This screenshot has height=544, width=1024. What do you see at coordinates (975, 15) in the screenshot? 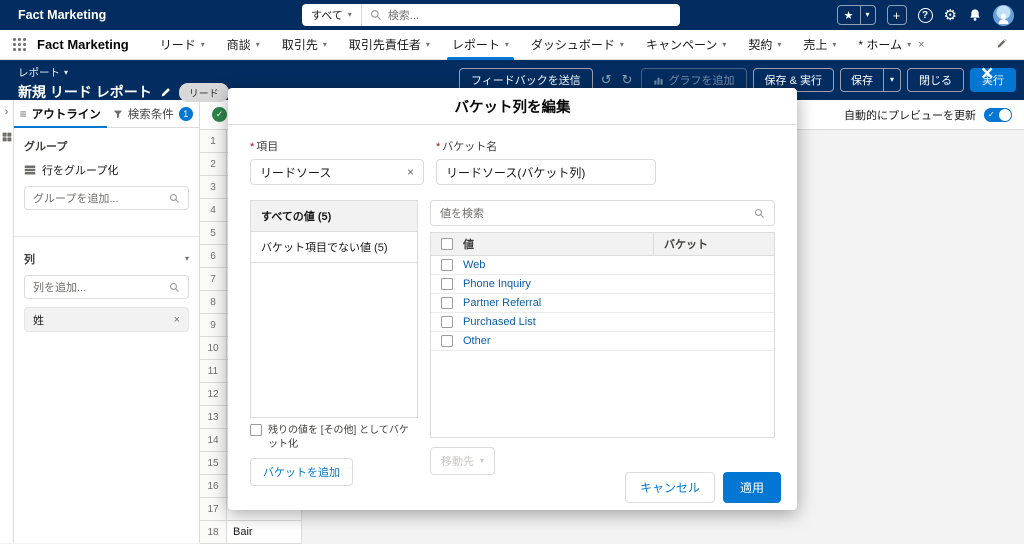
I see `notifications-bell-icon` at bounding box center [975, 15].